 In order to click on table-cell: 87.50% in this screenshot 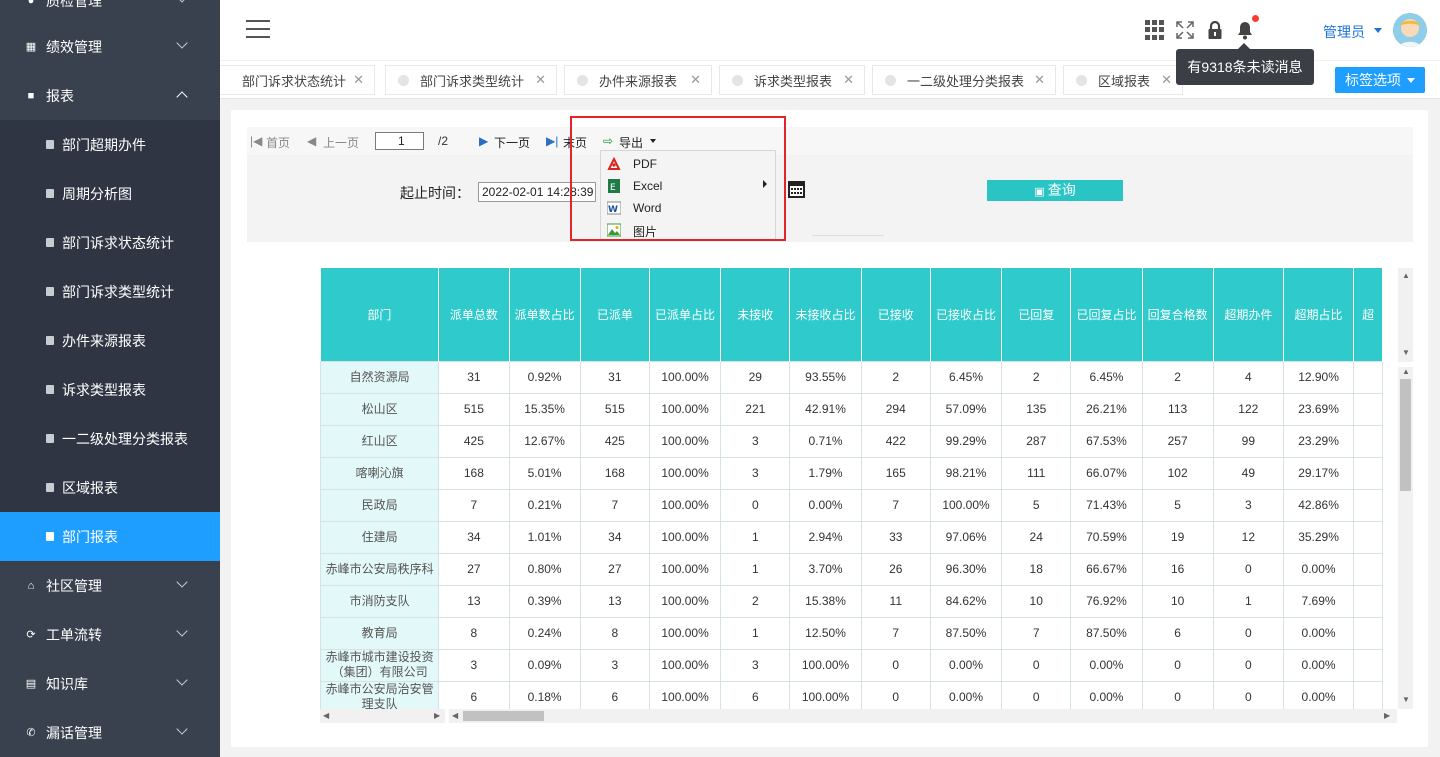, I will do `click(966, 633)`.